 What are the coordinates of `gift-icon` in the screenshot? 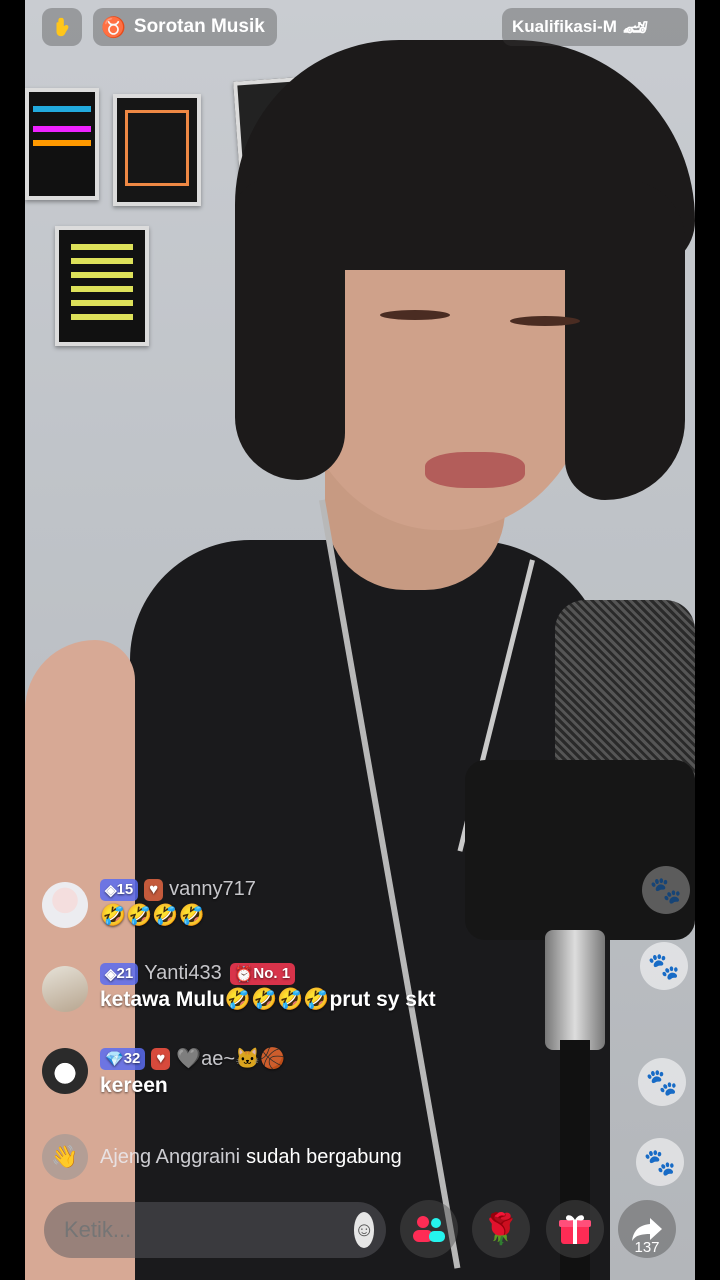 It's located at (575, 1229).